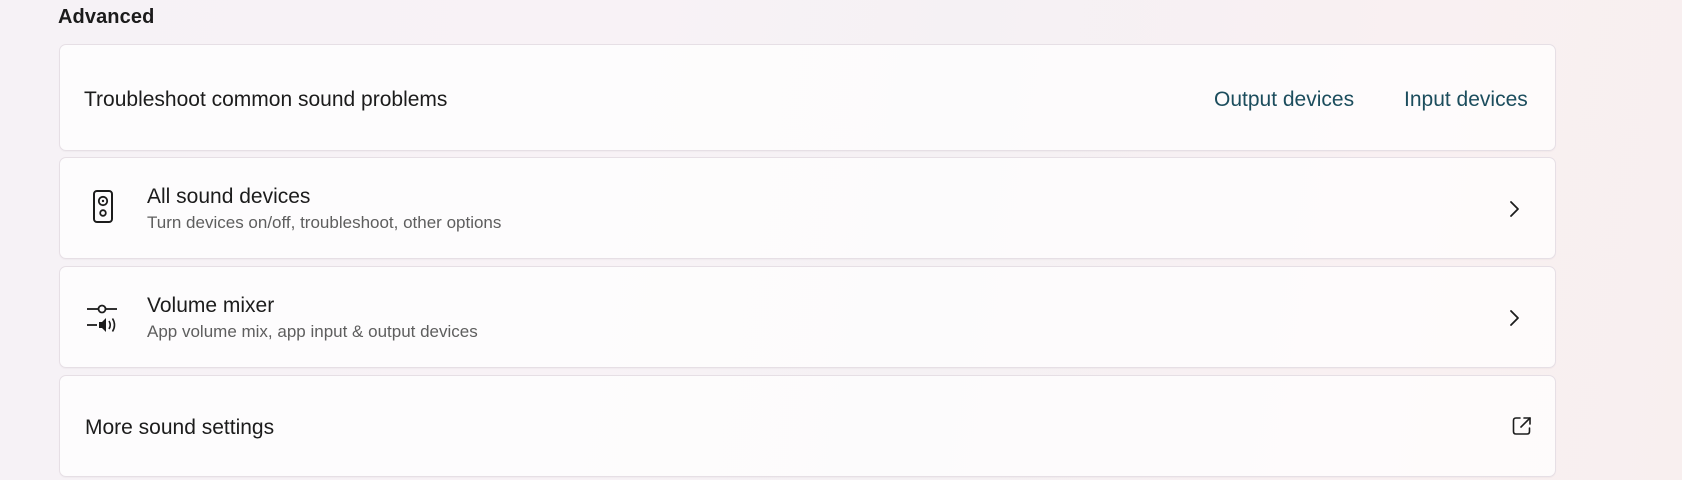 This screenshot has width=1682, height=480. What do you see at coordinates (1466, 100) in the screenshot?
I see `input-devices-link: Input devices` at bounding box center [1466, 100].